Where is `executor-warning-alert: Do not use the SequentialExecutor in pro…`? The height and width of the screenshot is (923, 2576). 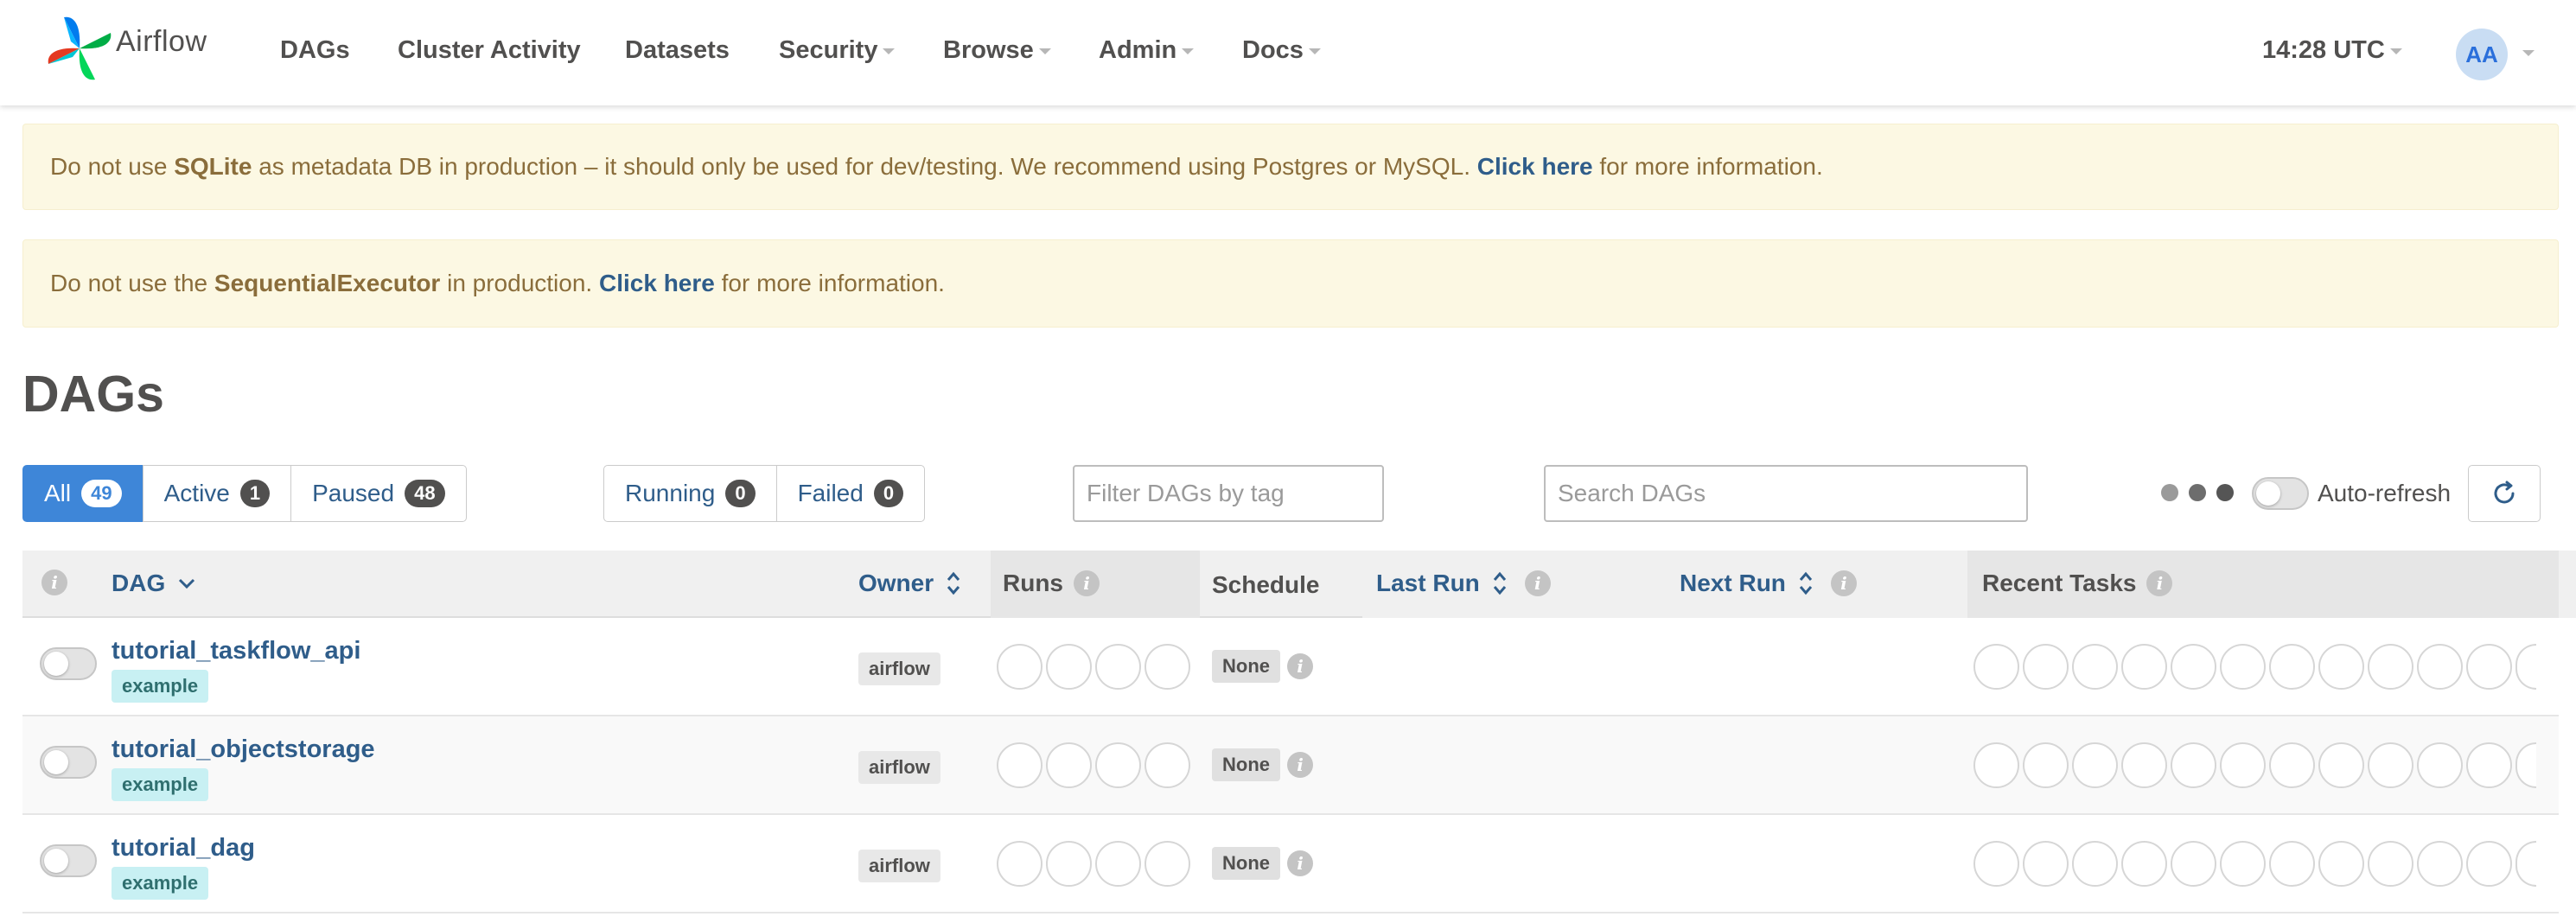
executor-warning-alert: Do not use the SequentialExecutor in pro… is located at coordinates (1290, 283).